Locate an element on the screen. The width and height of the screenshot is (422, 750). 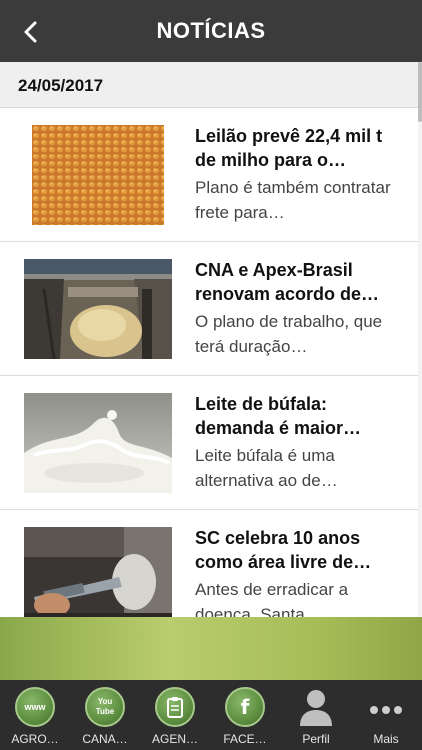
page-title: NOTÍCIAS is located at coordinates (211, 30).